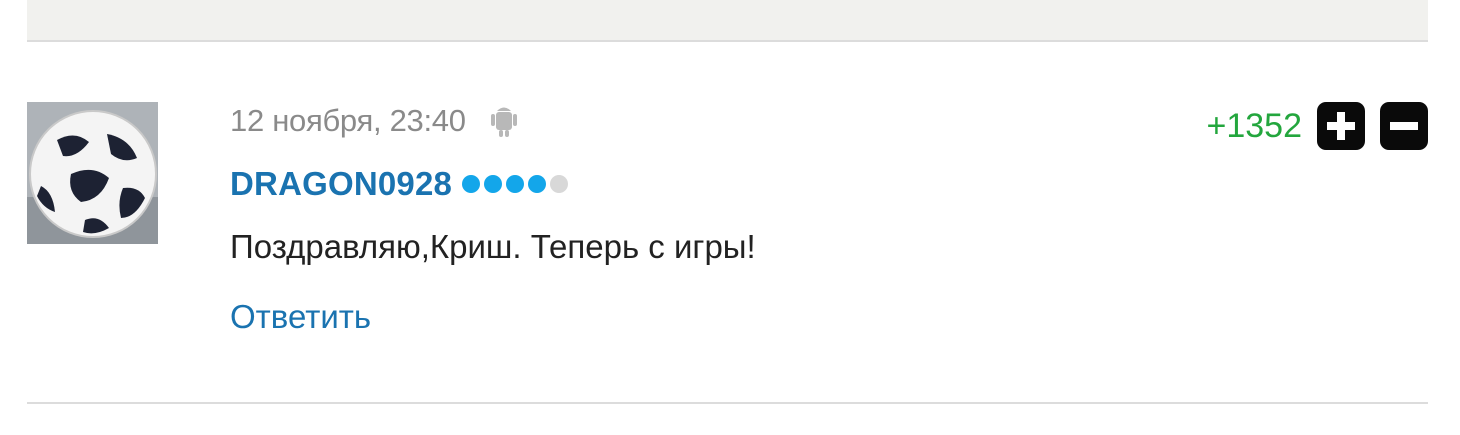 This screenshot has height=435, width=1460. I want to click on author-row: DRAGON0928, so click(399, 184).